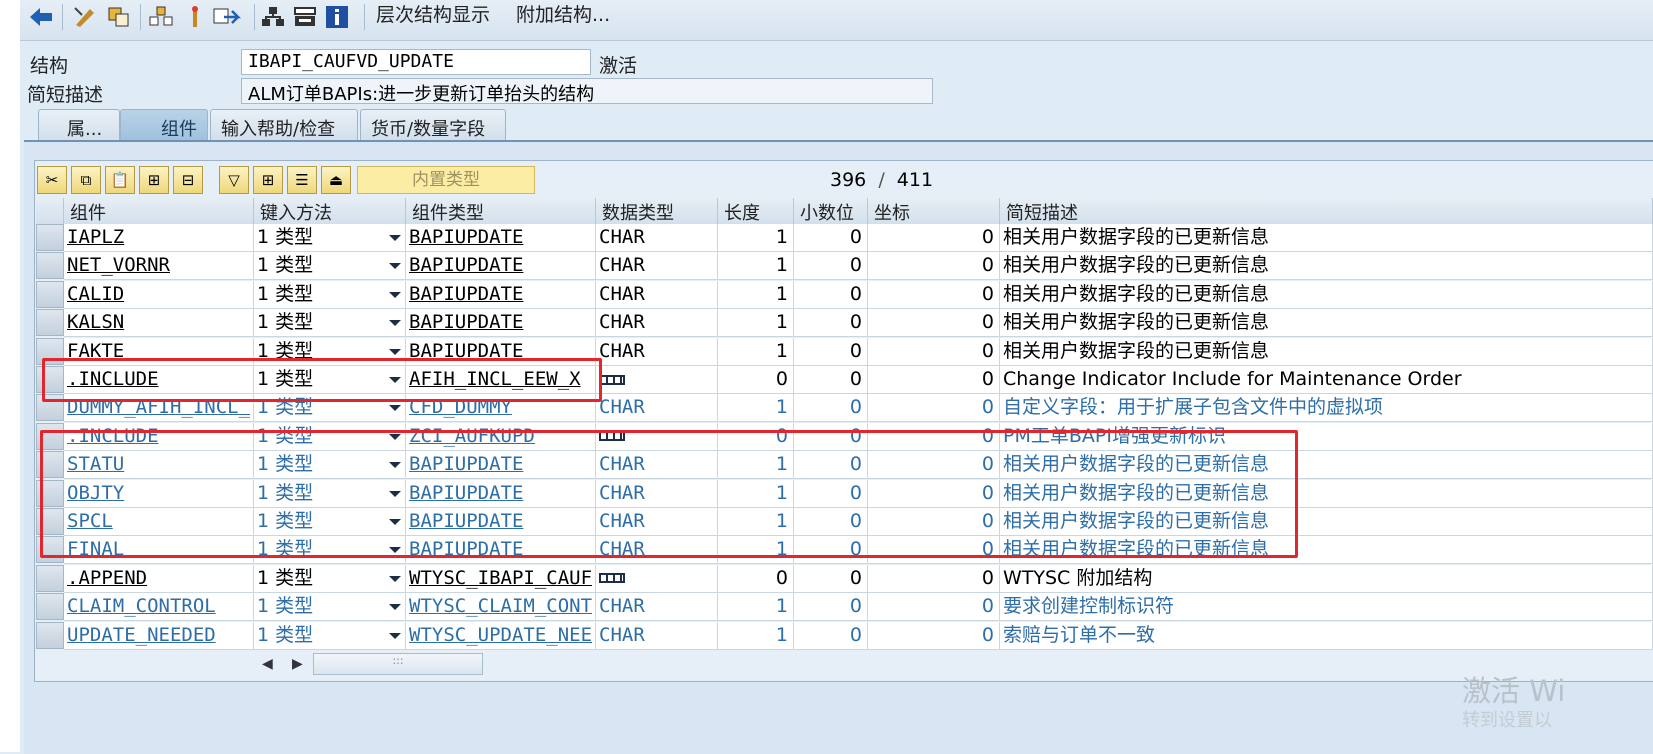 Image resolution: width=1653 pixels, height=754 pixels. I want to click on table-row: SPCL 1 类型 BAPIUPDATE CHAR 1 0 0 相关用户数据字段的已更新信息, so click(844, 522).